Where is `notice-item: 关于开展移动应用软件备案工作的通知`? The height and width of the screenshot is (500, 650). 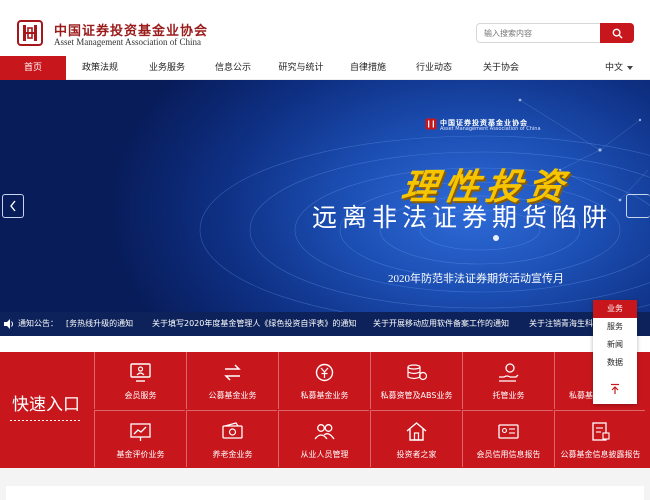 notice-item: 关于开展移动应用软件备案工作的通知 is located at coordinates (441, 324).